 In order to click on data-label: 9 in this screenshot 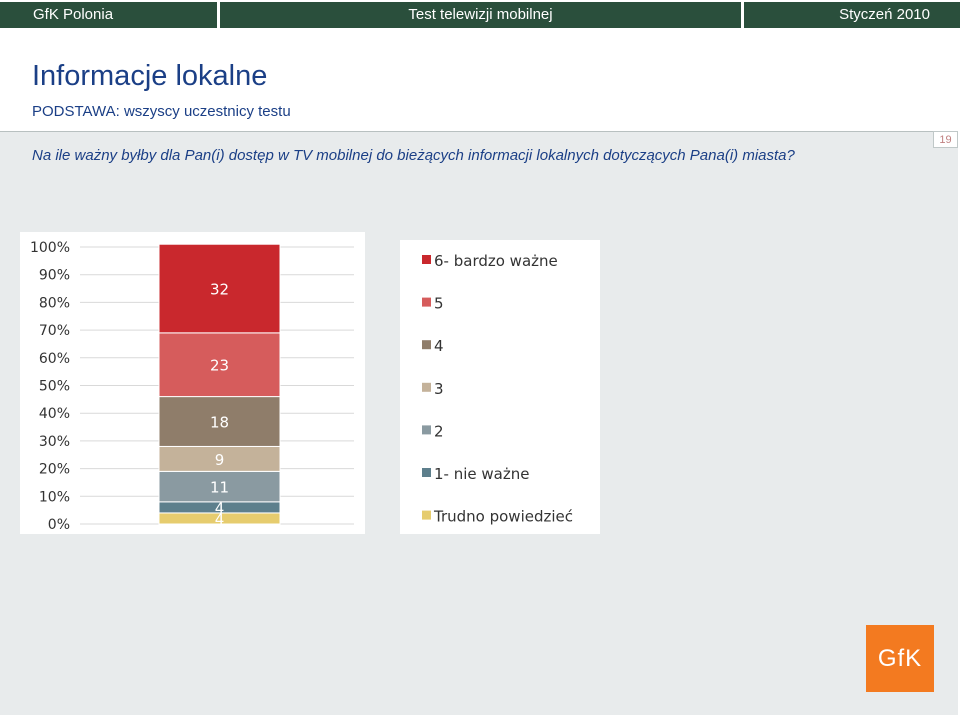, I will do `click(220, 460)`.